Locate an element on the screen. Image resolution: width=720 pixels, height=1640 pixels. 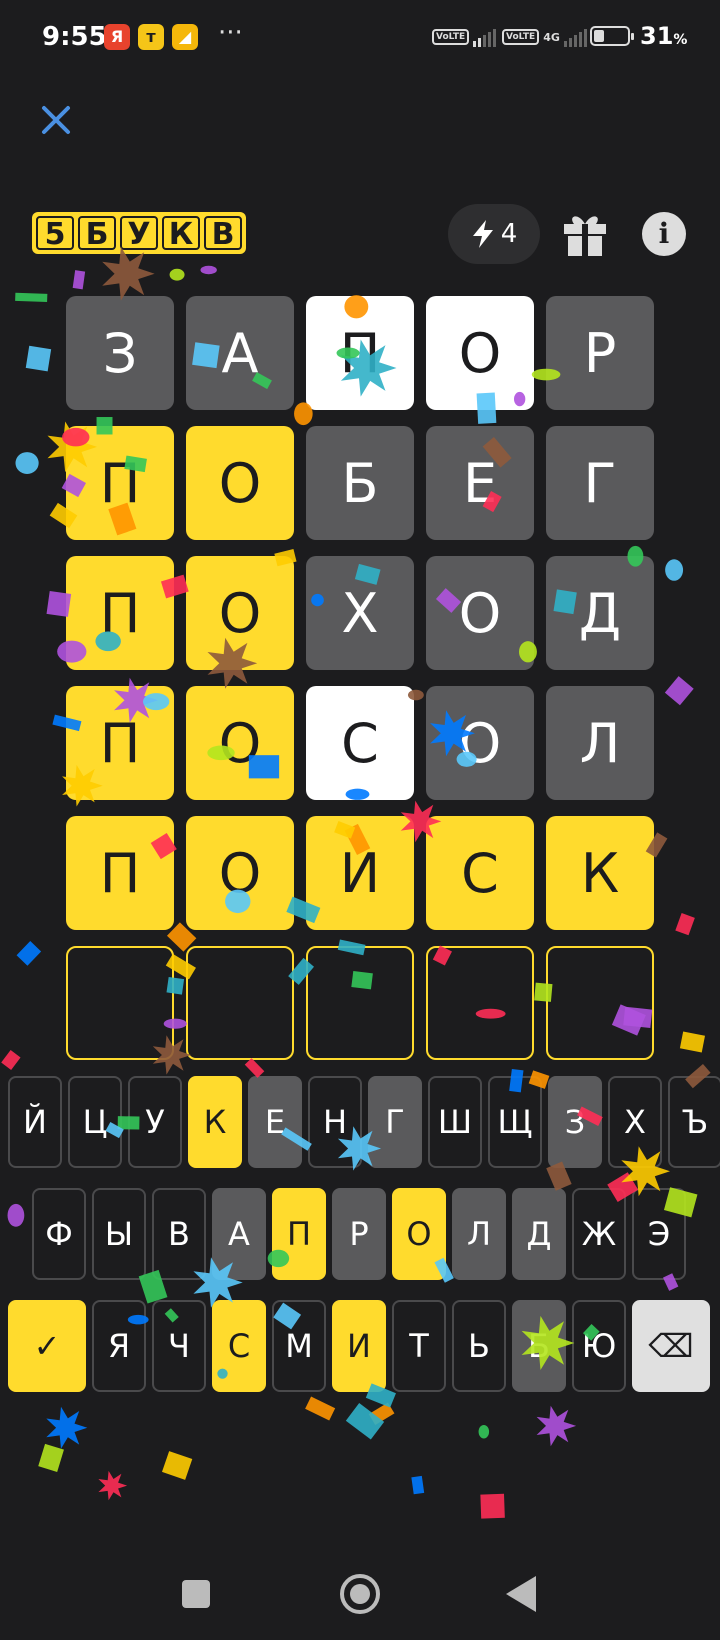
letter-tile: С is located at coordinates (360, 743).